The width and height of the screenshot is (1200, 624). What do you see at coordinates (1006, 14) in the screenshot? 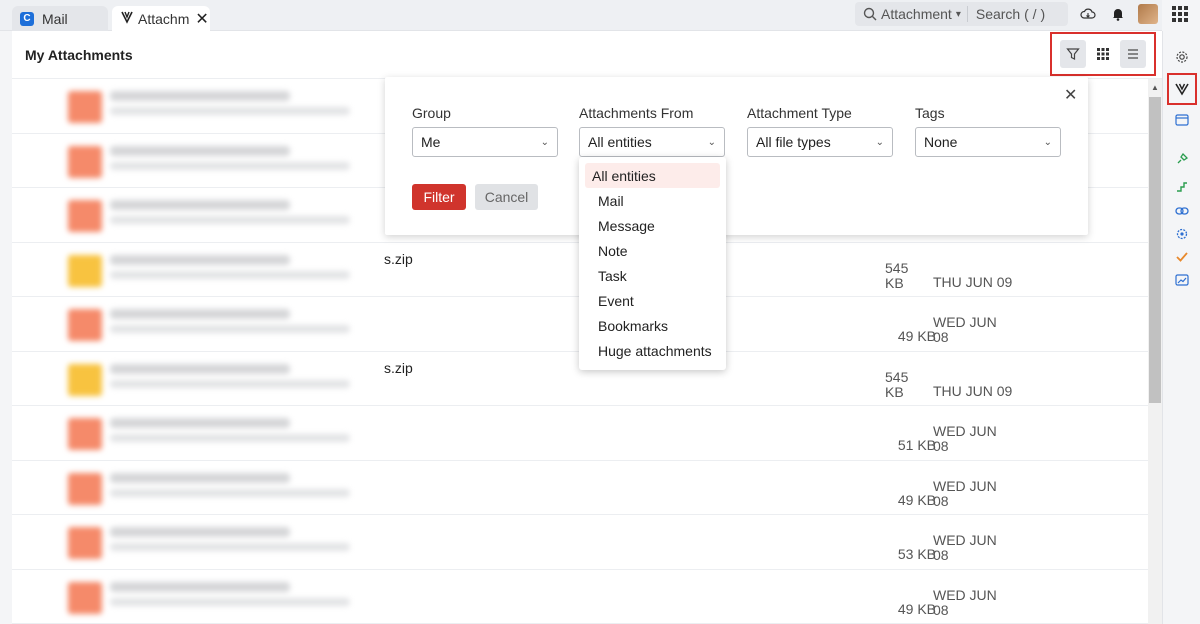
I see `search-input: Search ( / )` at bounding box center [1006, 14].